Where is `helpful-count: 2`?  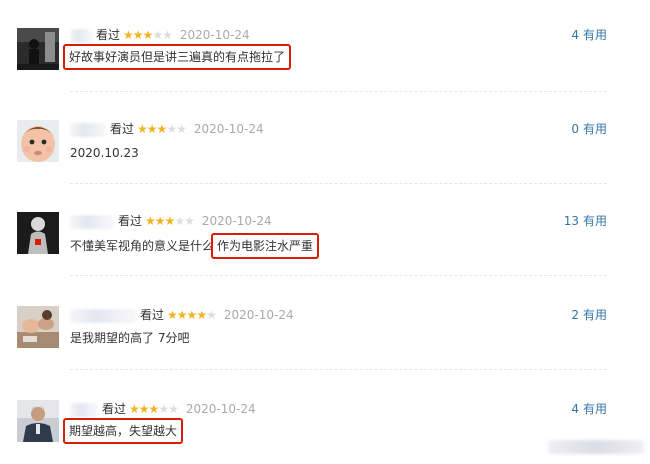
helpful-count: 2 is located at coordinates (575, 315).